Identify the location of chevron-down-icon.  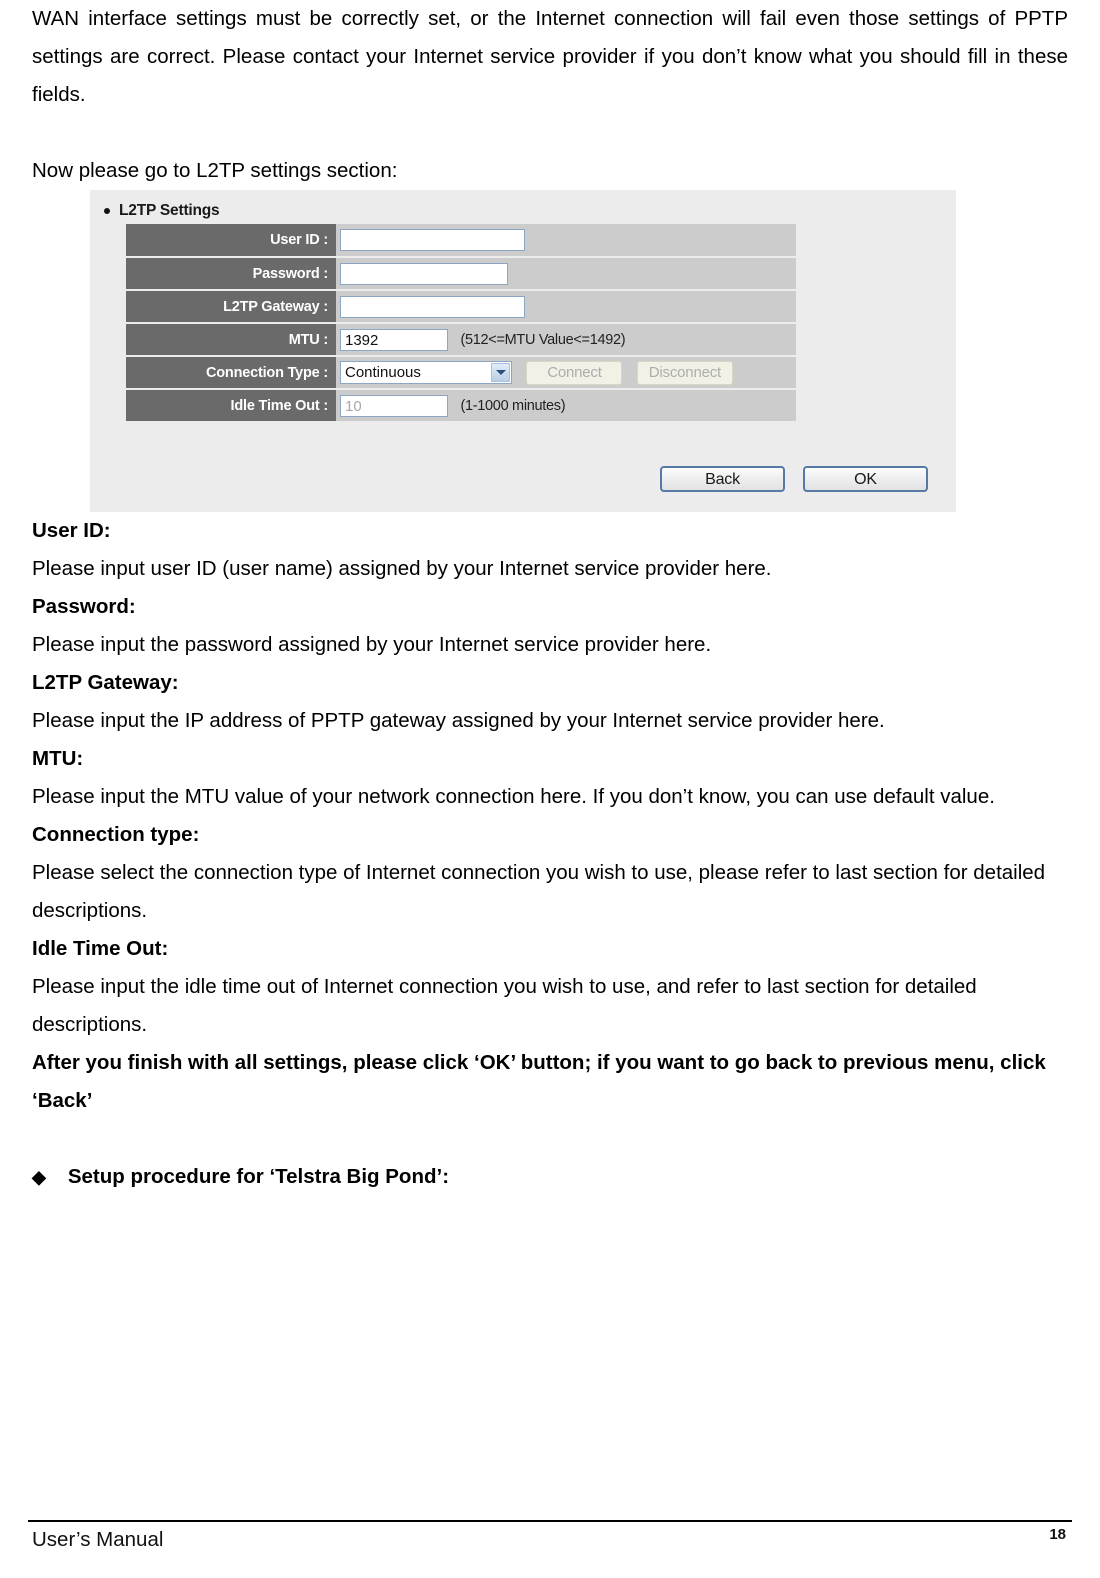
(500, 372).